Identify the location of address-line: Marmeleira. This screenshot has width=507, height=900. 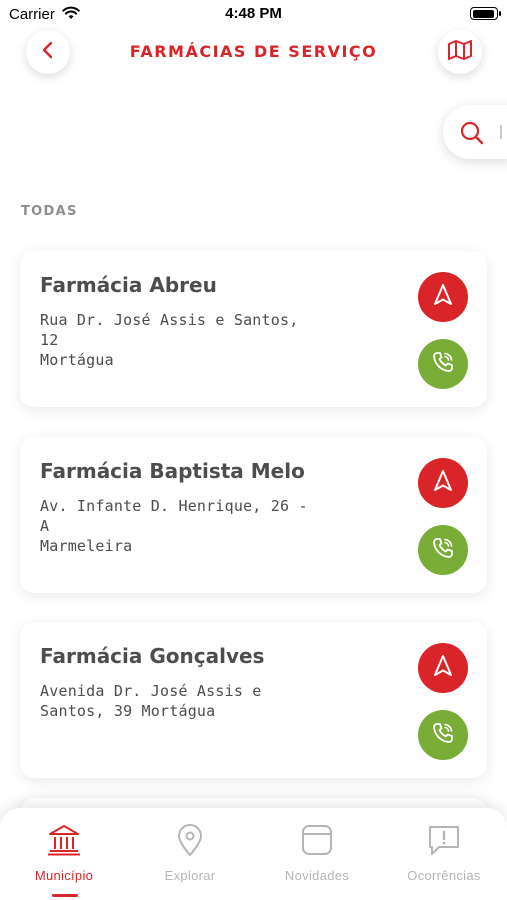
(86, 546).